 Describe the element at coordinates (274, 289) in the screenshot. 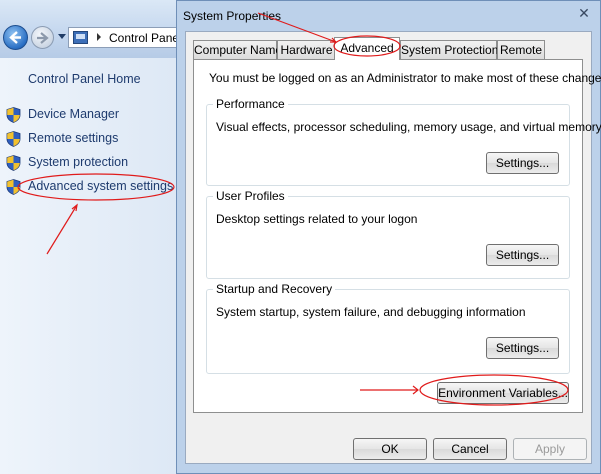

I see `group-title: Startup and Recovery` at that location.